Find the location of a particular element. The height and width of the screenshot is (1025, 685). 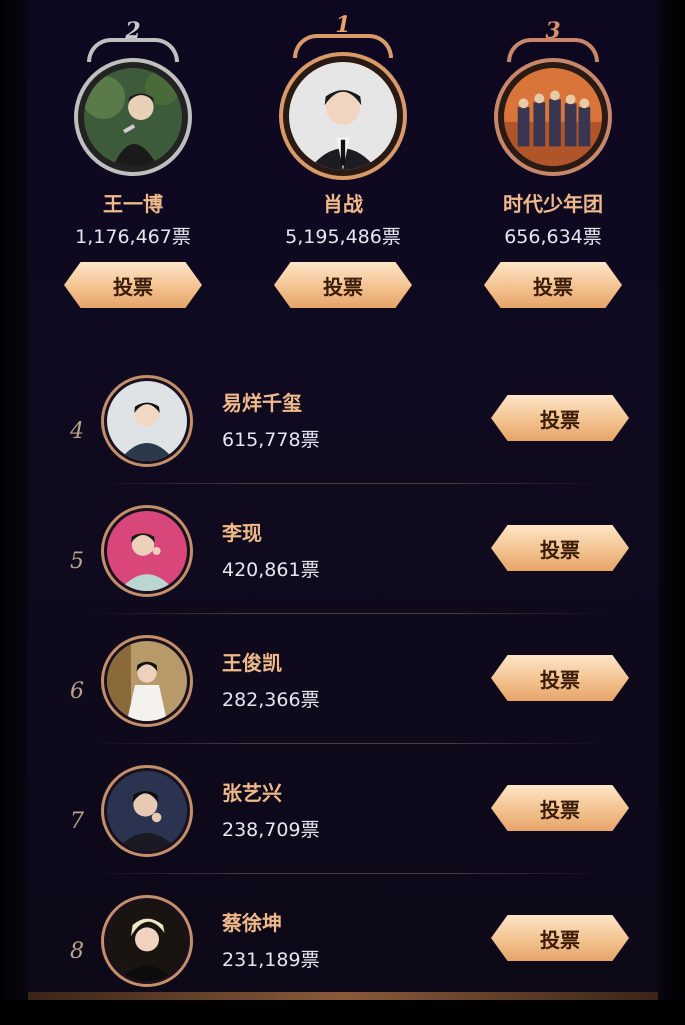

artist-name: 王俊凯 is located at coordinates (252, 663).